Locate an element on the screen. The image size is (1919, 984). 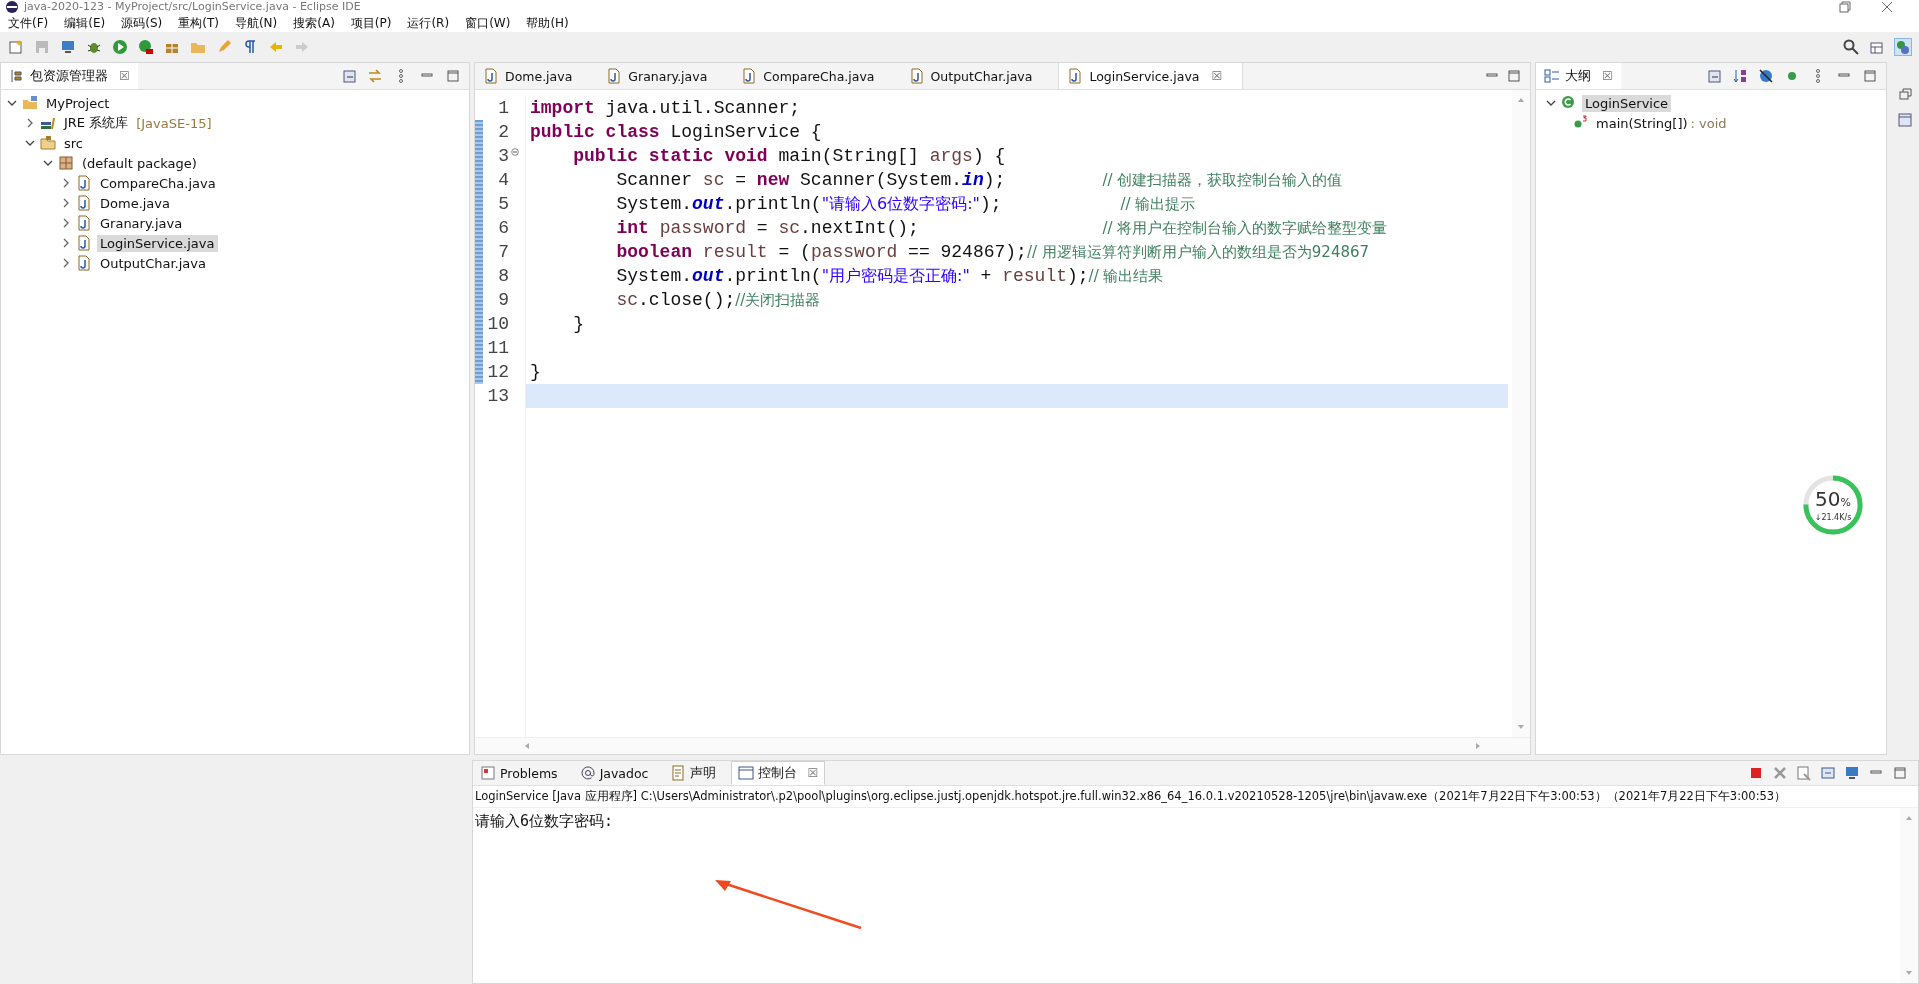
perspective-icon is located at coordinates (1877, 47).